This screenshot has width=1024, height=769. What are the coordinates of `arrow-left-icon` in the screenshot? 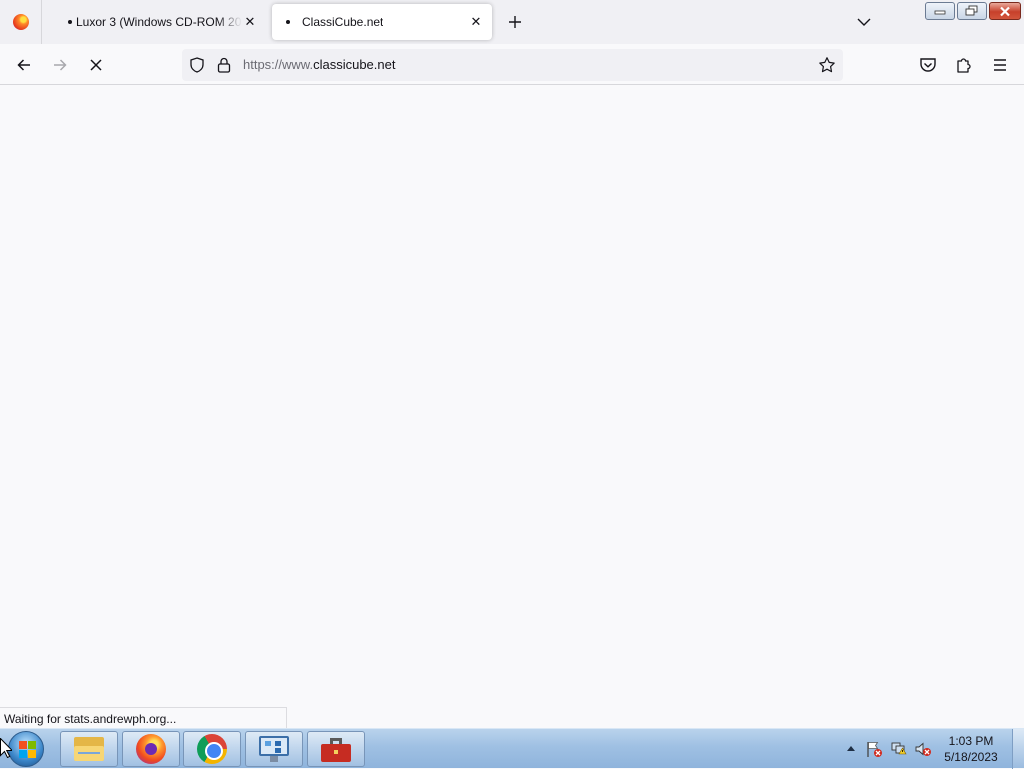 It's located at (23, 65).